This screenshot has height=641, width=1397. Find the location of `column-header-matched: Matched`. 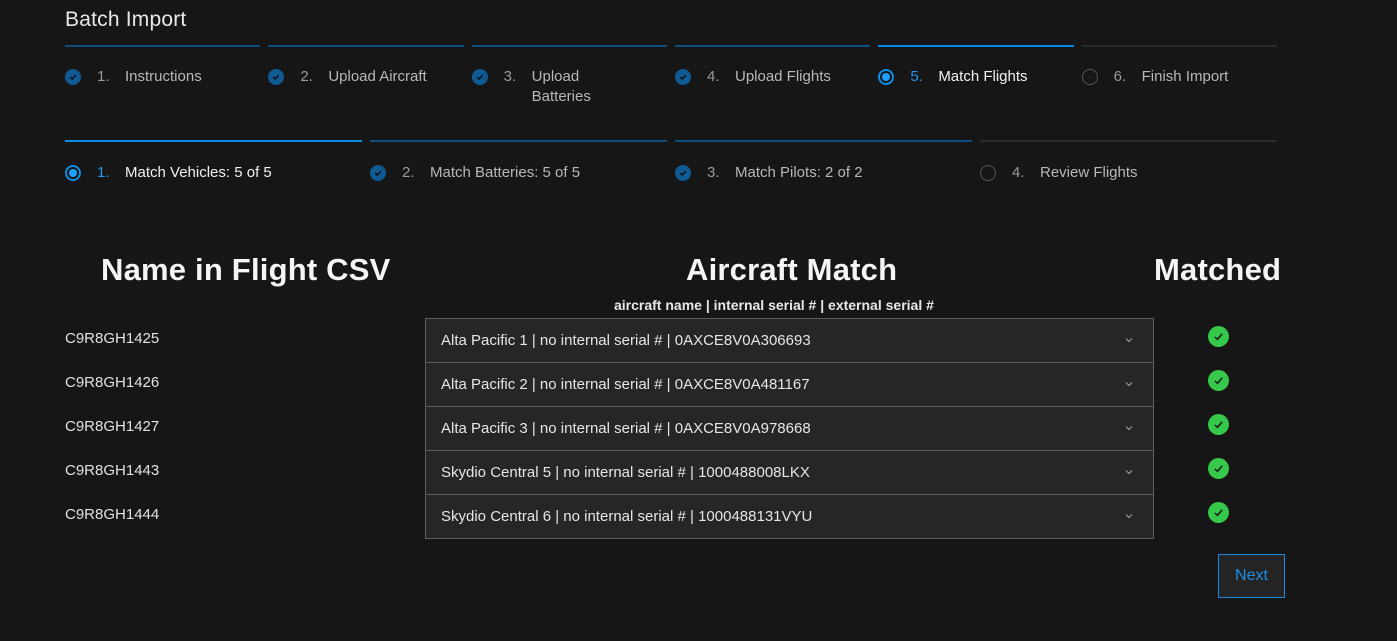

column-header-matched: Matched is located at coordinates (1218, 269).